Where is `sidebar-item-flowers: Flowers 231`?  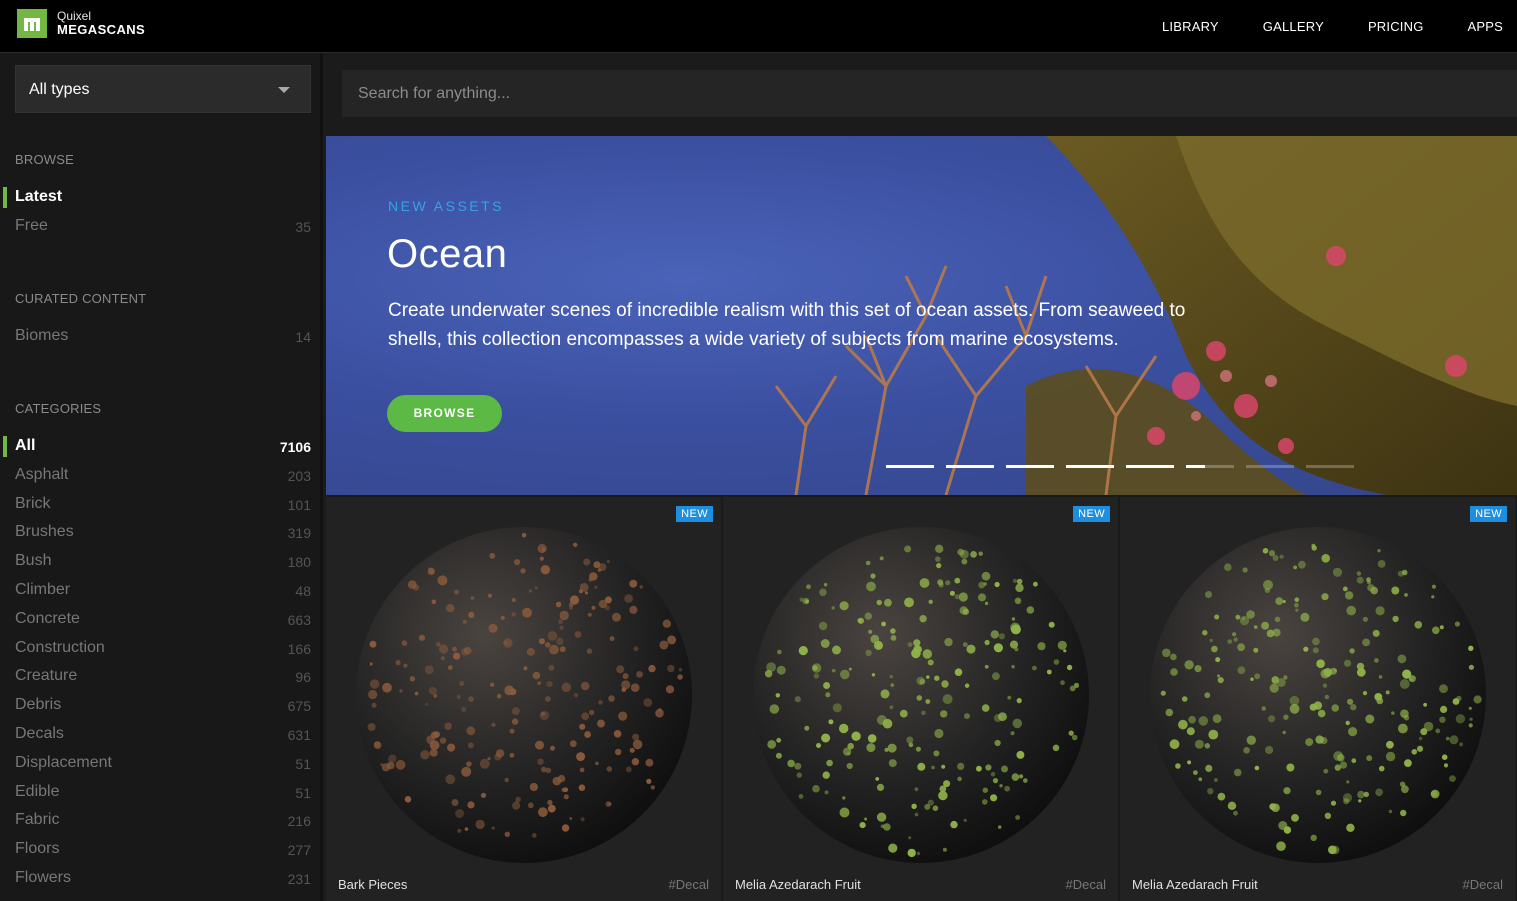 sidebar-item-flowers: Flowers 231 is located at coordinates (155, 879).